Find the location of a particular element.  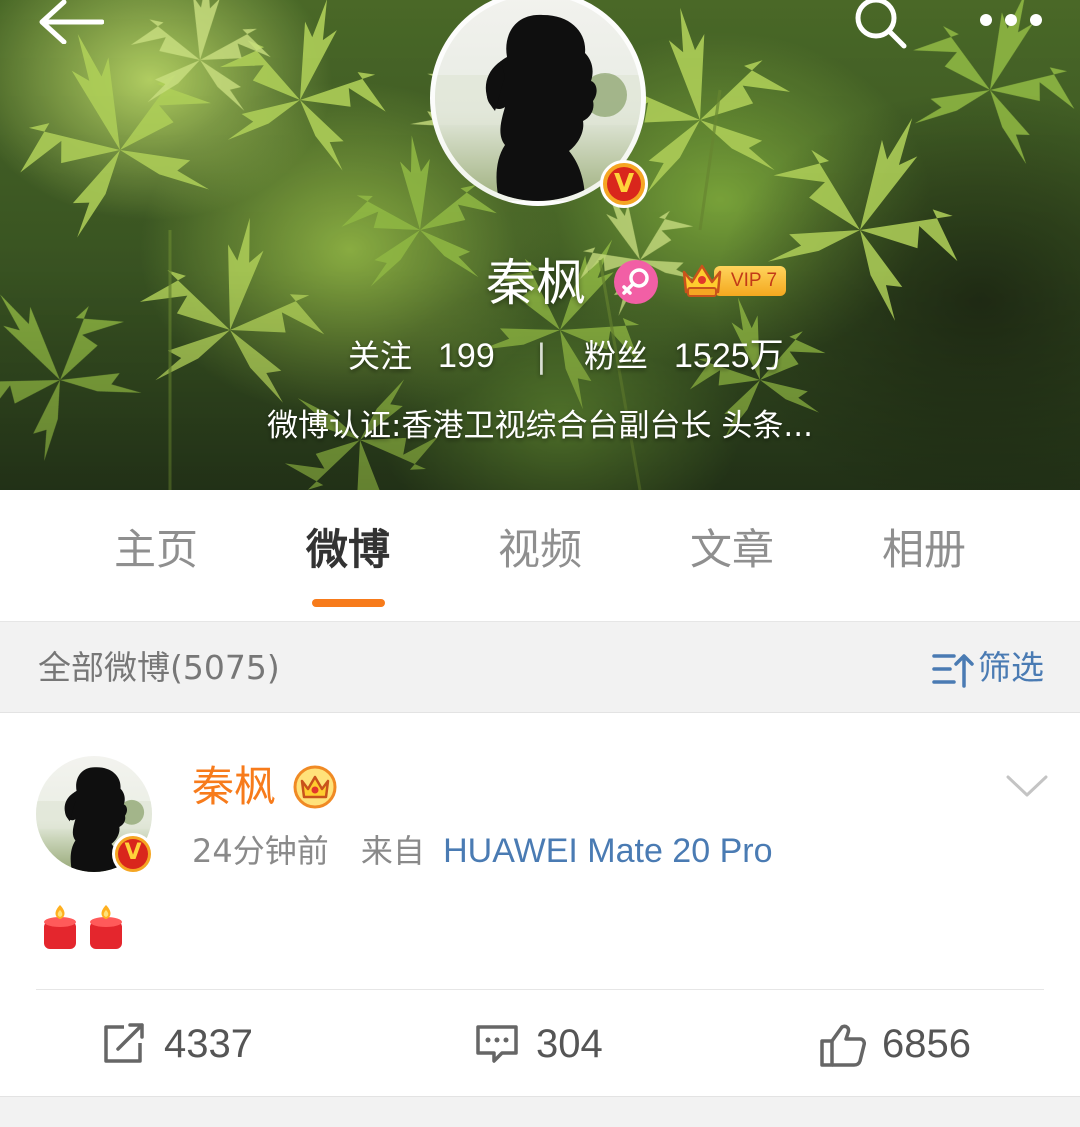

repost-icon is located at coordinates (124, 1043).